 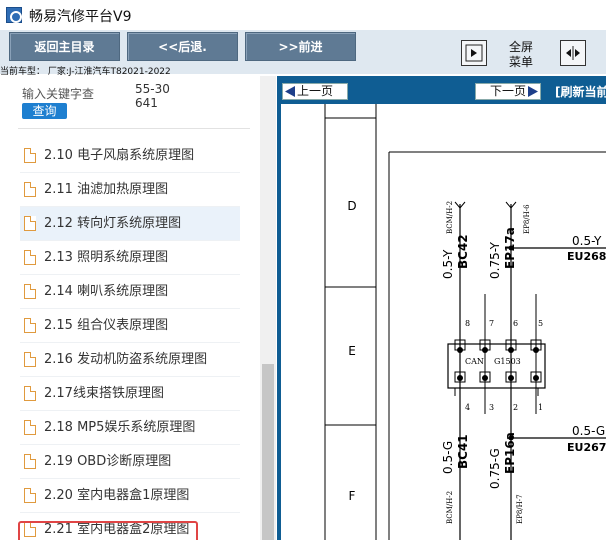 I want to click on fullscreen-menu-label: 全屏菜单, so click(x=520, y=54).